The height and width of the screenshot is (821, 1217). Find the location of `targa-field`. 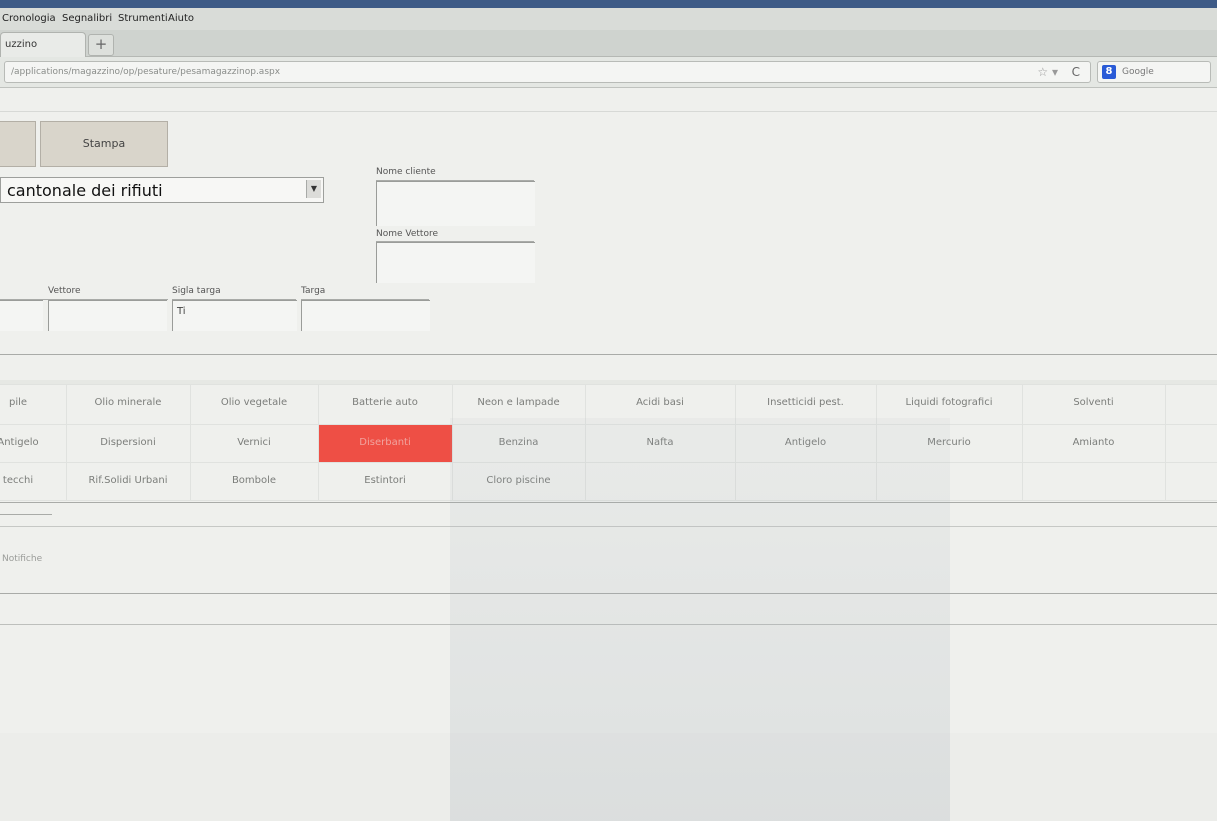

targa-field is located at coordinates (365, 315).